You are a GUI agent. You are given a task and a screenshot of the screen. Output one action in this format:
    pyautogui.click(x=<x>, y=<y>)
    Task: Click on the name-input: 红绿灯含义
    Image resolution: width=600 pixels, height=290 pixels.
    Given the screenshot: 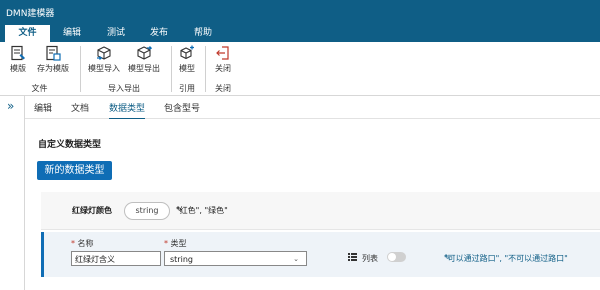 What is the action you would take?
    pyautogui.click(x=116, y=258)
    